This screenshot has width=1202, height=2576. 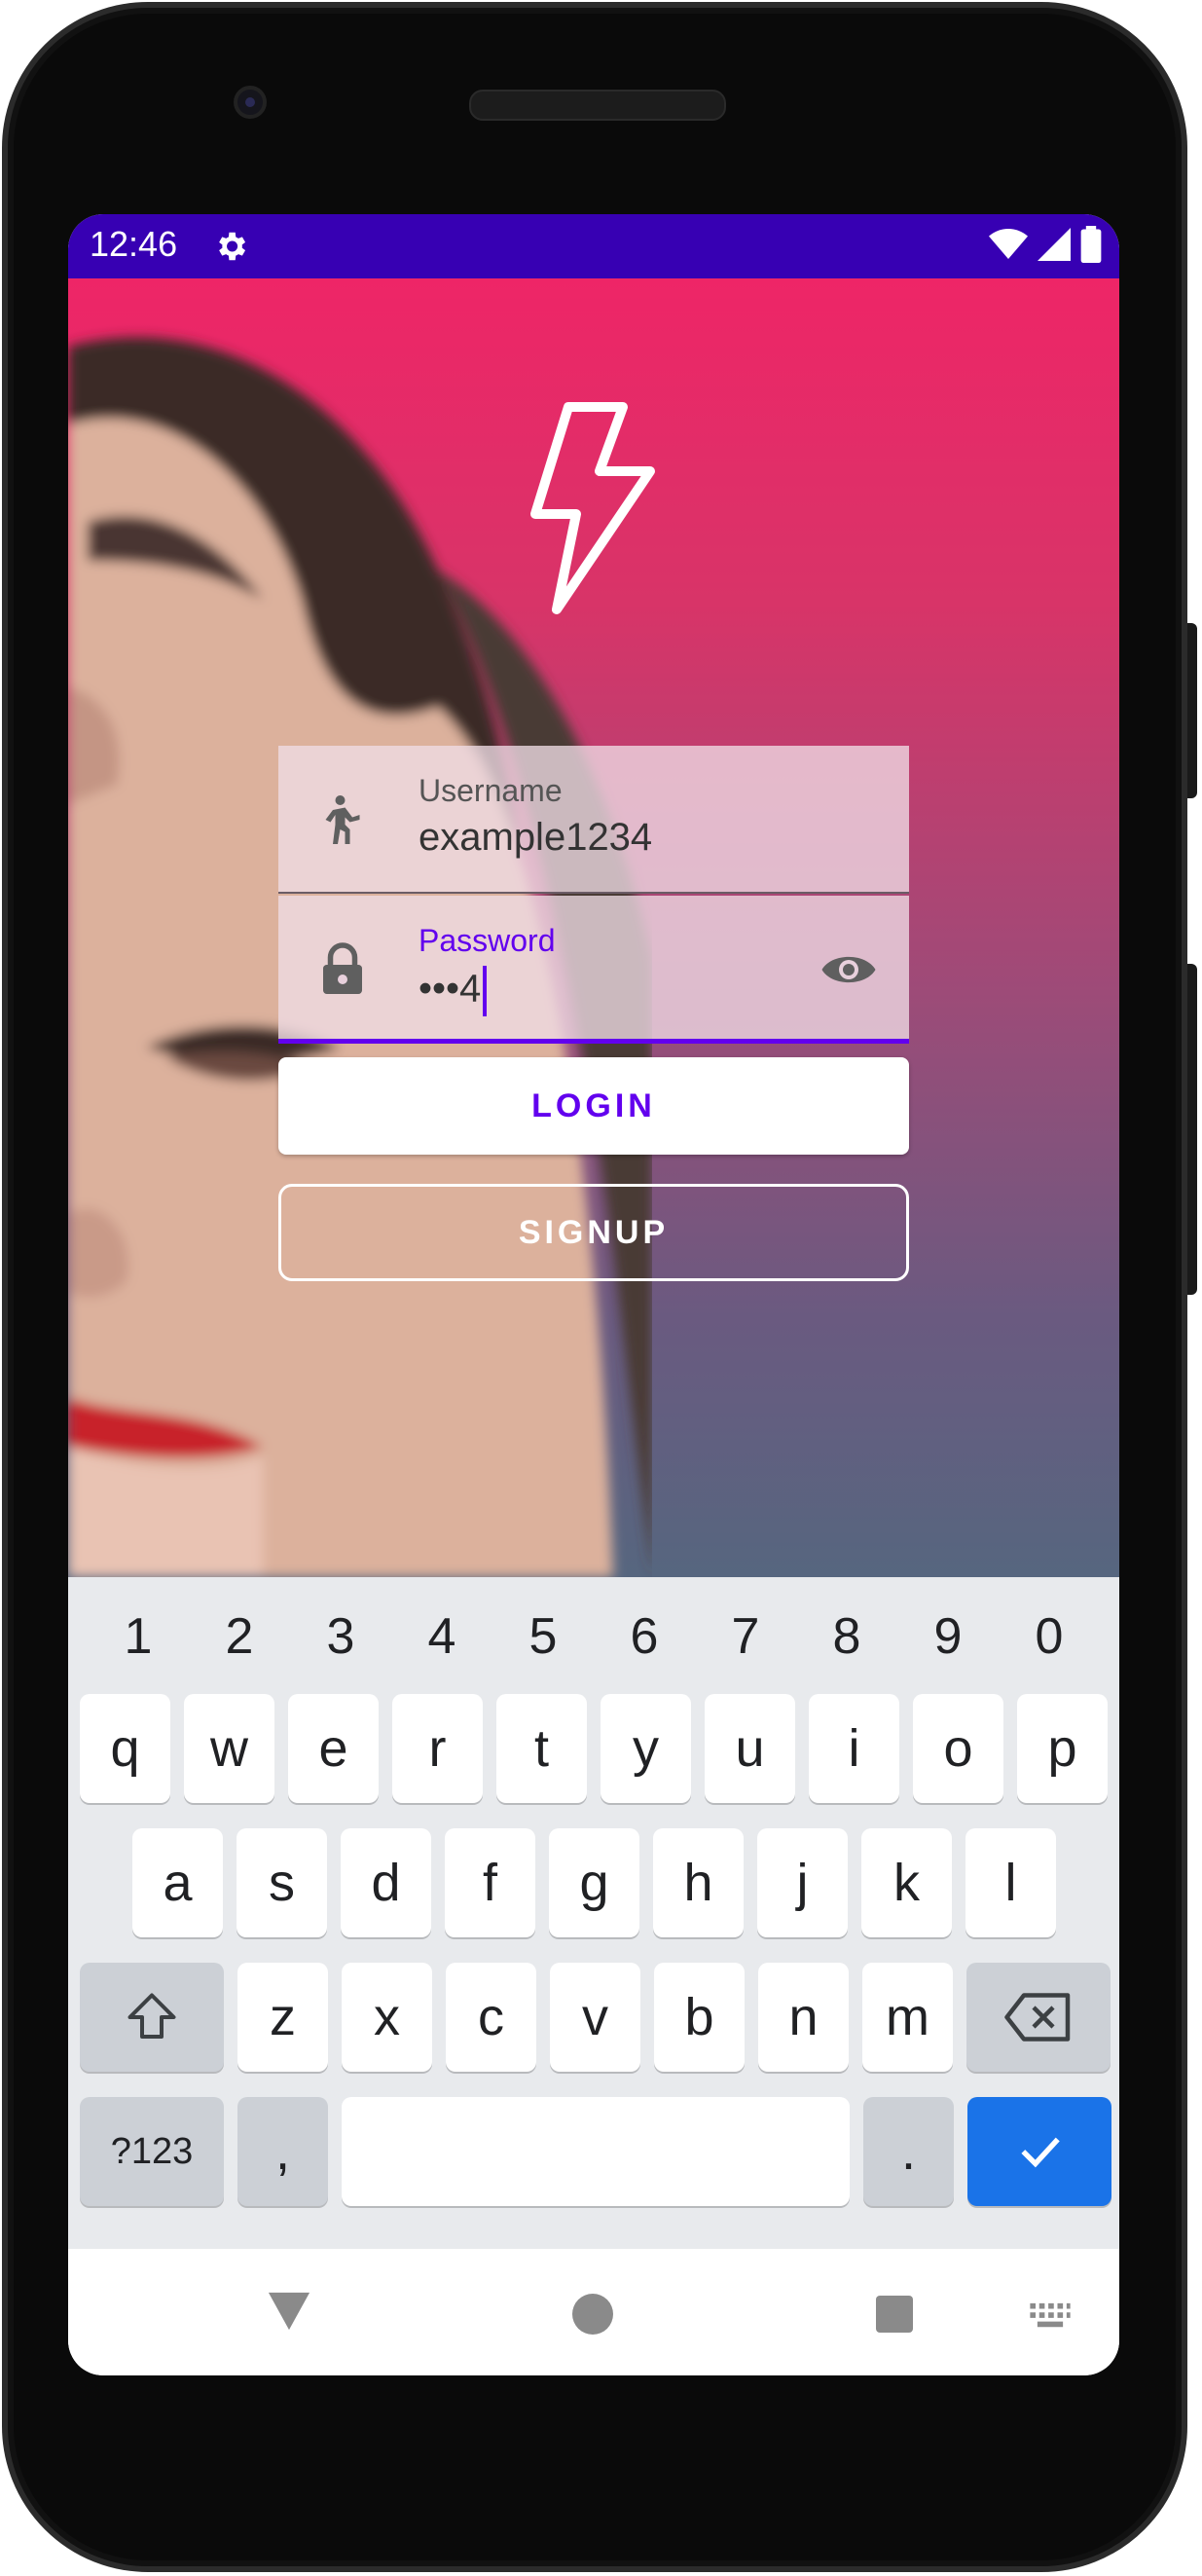 What do you see at coordinates (909, 2151) in the screenshot?
I see `period-key: .` at bounding box center [909, 2151].